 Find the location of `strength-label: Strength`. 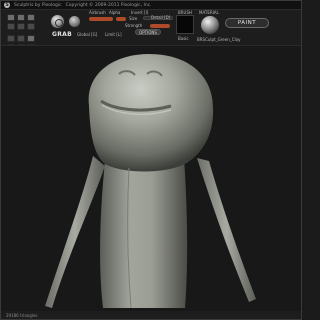

strength-label: Strength is located at coordinates (134, 25).